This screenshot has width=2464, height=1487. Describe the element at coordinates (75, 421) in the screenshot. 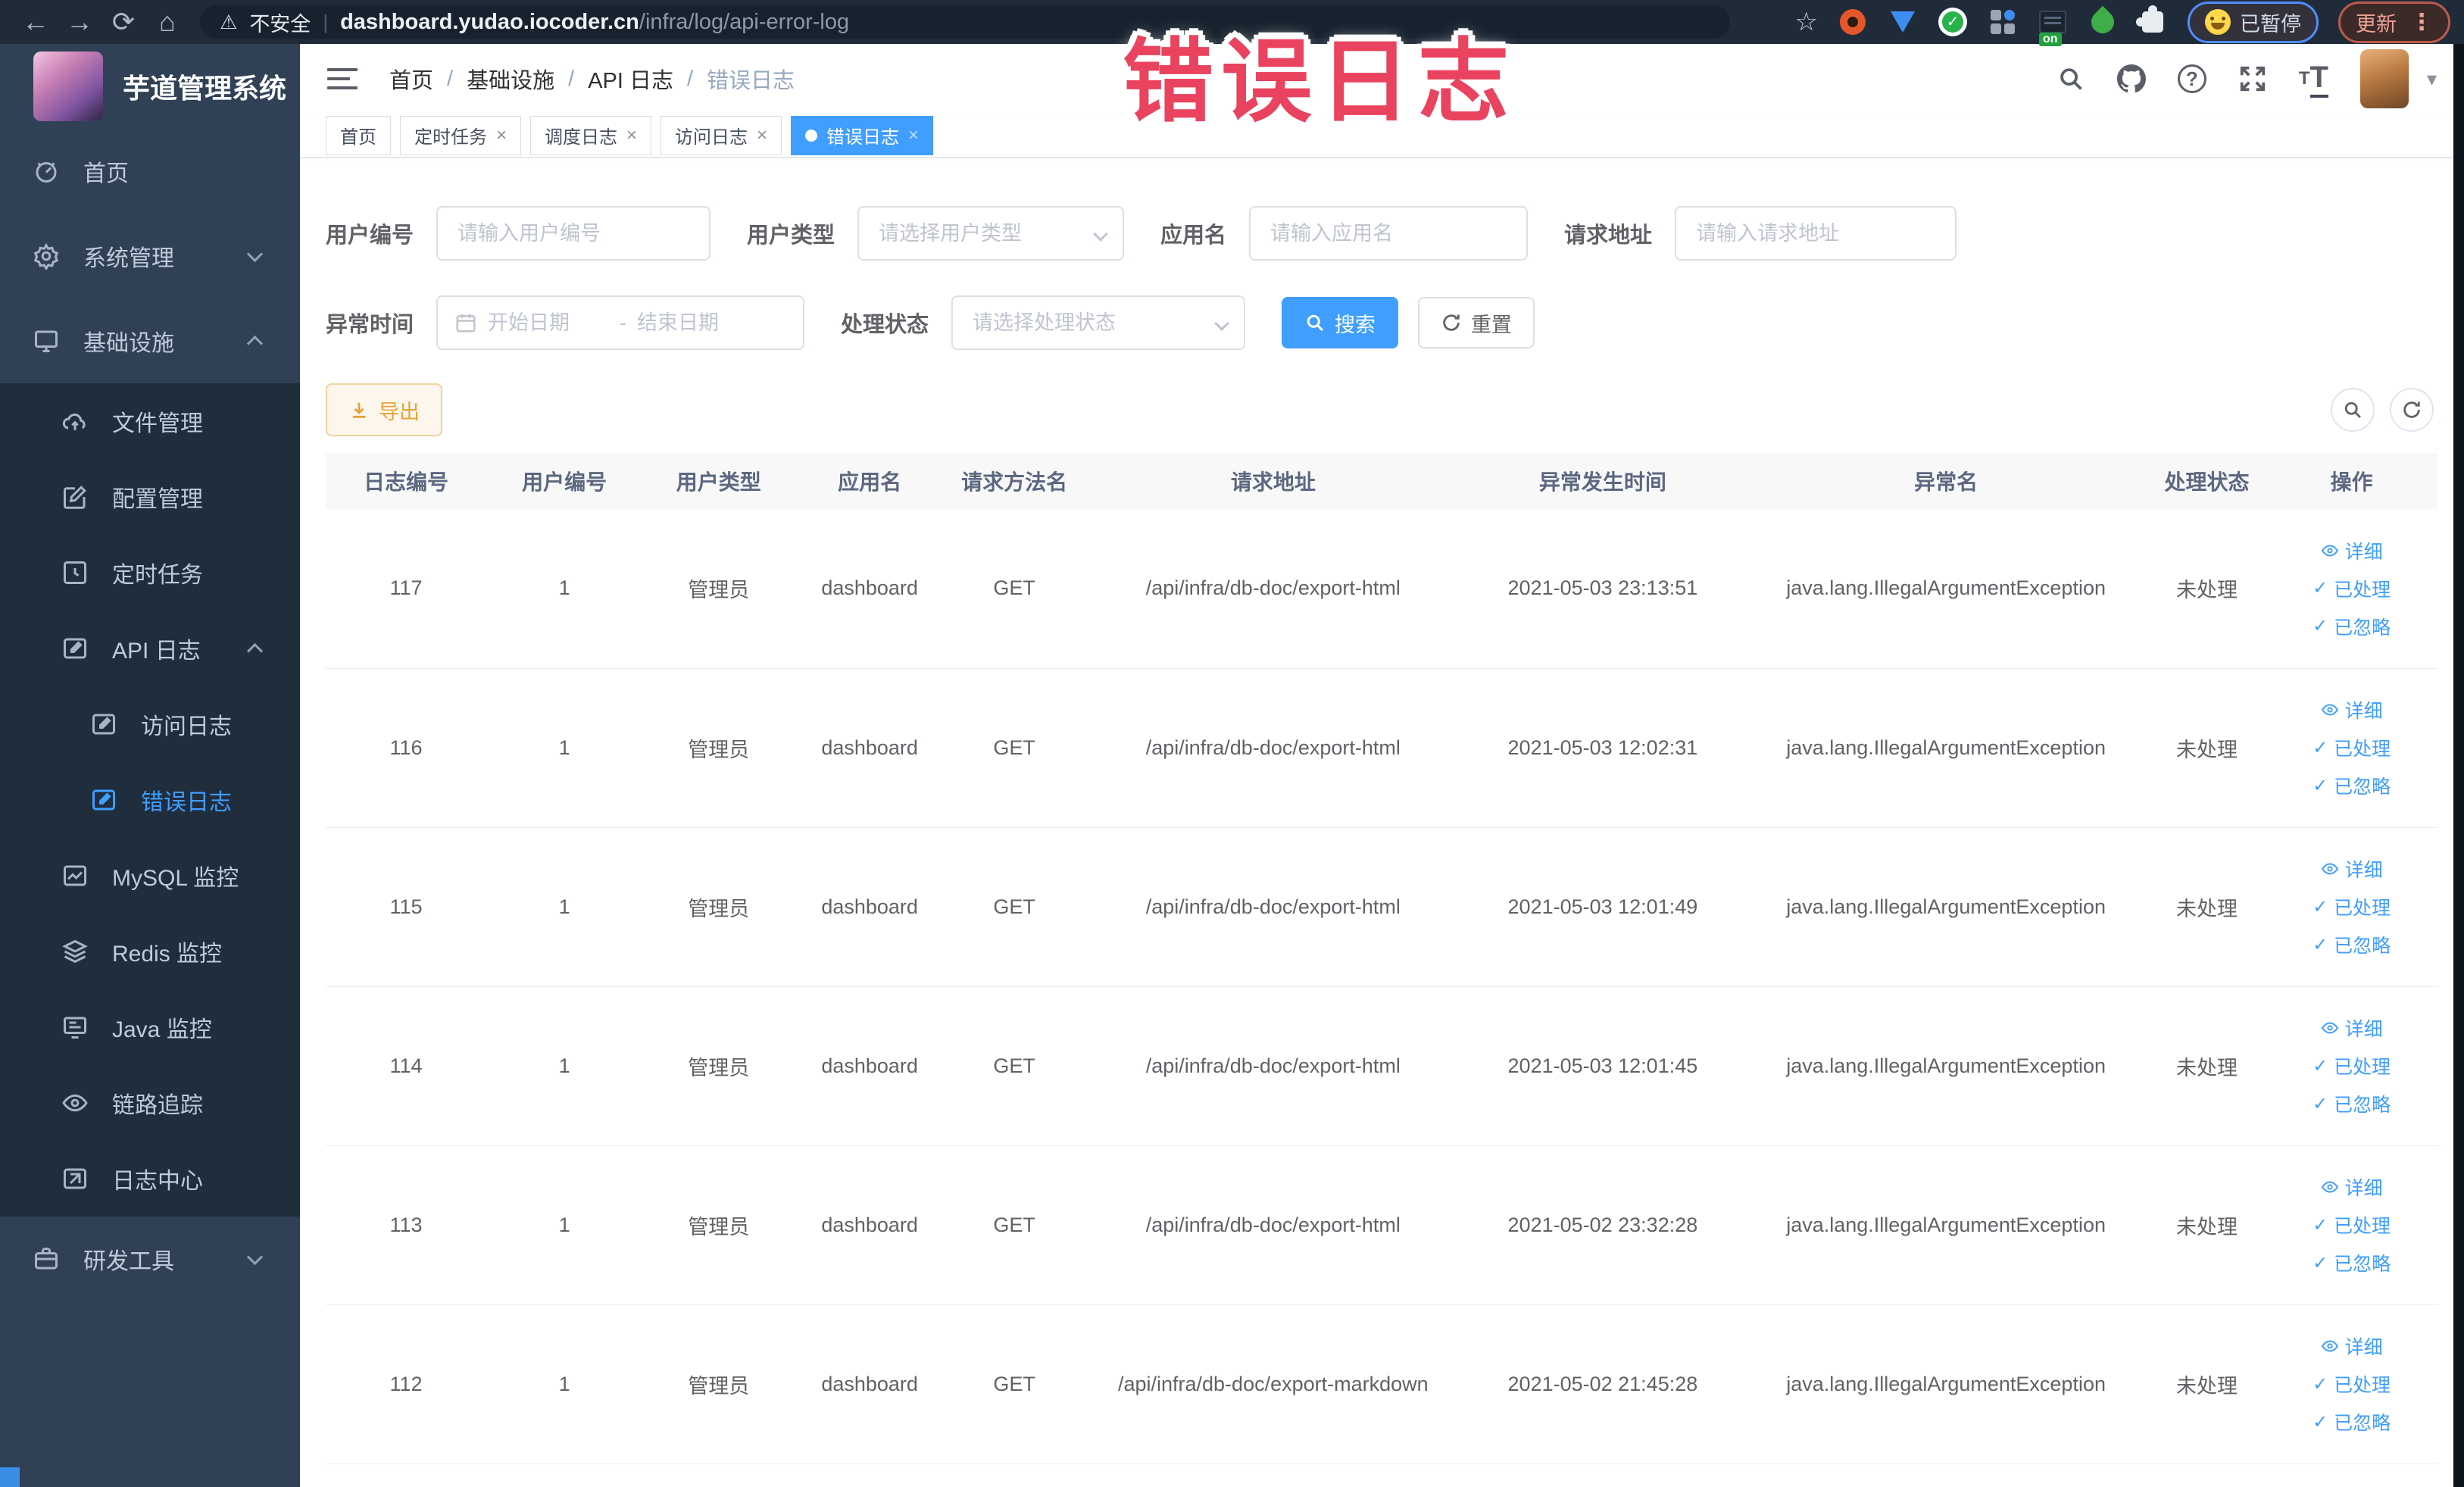

I see `cloud-upload-icon` at that location.